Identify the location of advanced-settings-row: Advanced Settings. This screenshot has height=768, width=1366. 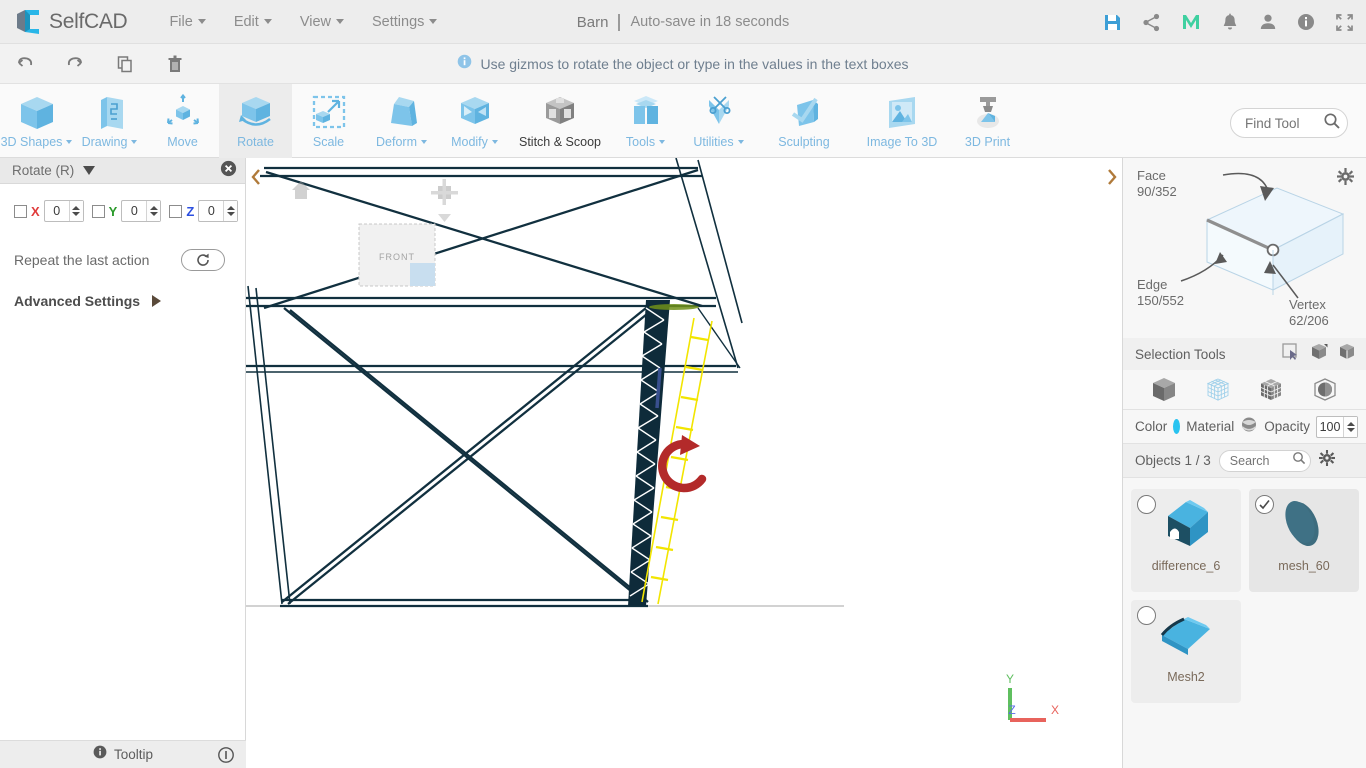
(122, 301).